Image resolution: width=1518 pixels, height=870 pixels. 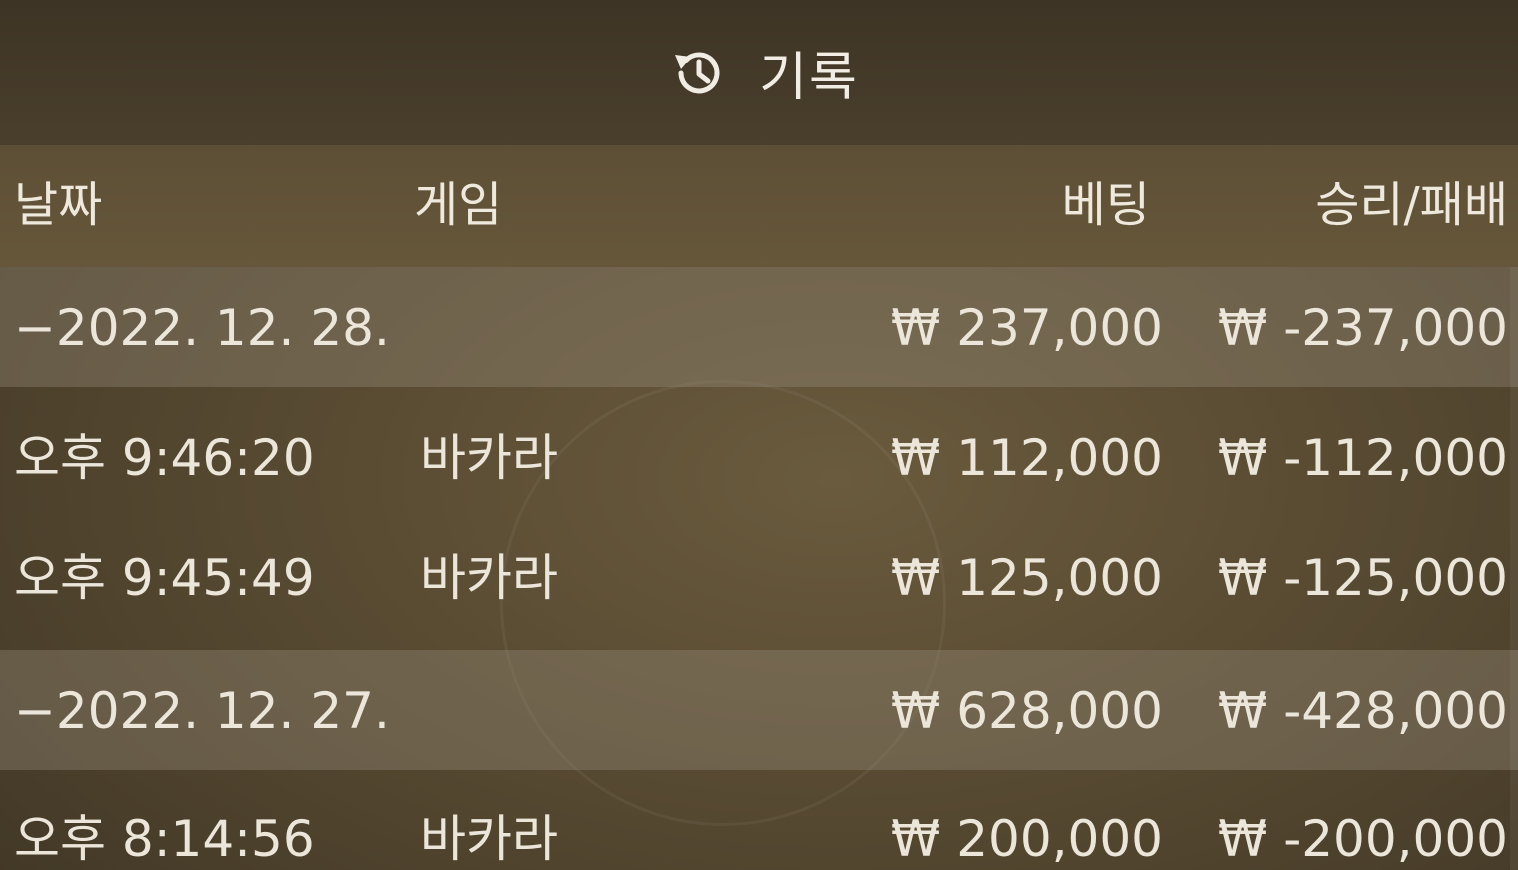 What do you see at coordinates (1026, 839) in the screenshot?
I see `entry-bet: ₩ 200,000` at bounding box center [1026, 839].